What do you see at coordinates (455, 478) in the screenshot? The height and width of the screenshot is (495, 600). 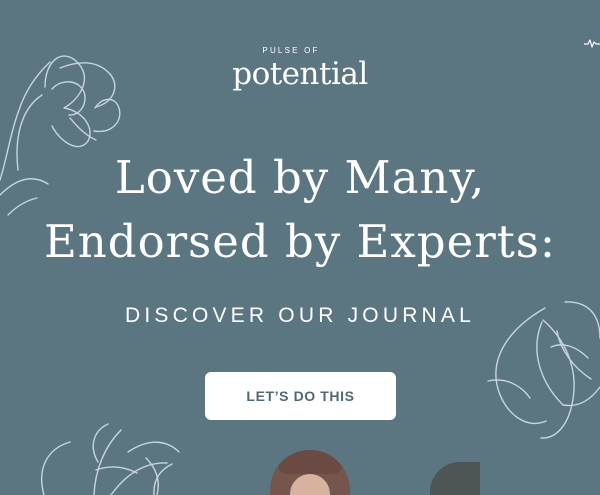 I see `photo-shadow` at bounding box center [455, 478].